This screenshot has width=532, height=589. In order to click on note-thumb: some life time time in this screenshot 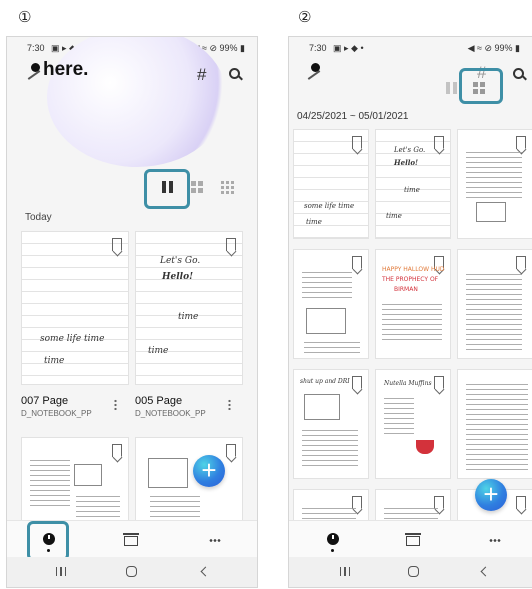, I will do `click(331, 184)`.